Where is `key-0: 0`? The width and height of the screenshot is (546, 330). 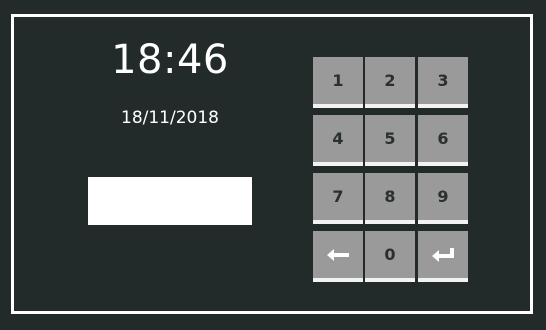
key-0: 0 is located at coordinates (390, 256).